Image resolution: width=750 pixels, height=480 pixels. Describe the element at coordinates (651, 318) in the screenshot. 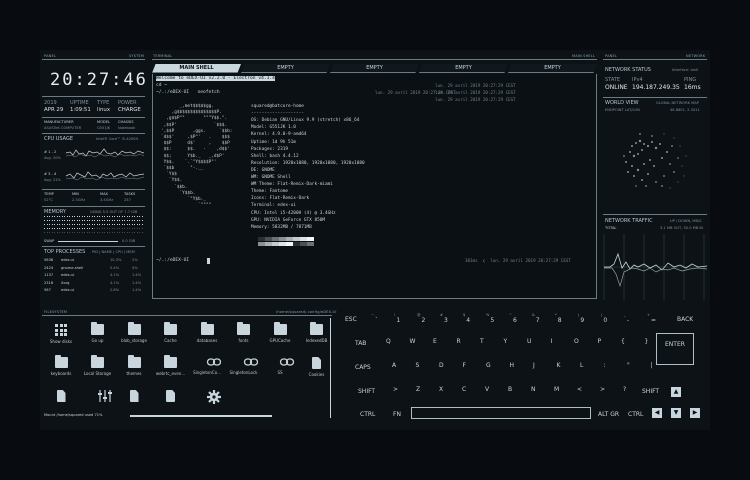

I see `key-row1: +=` at that location.